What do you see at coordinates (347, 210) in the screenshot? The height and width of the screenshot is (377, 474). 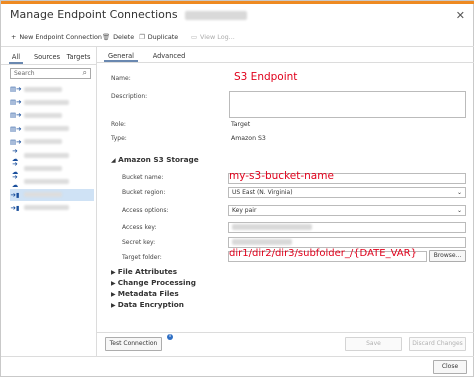 I see `access-options-select: Key pair ⌄` at bounding box center [347, 210].